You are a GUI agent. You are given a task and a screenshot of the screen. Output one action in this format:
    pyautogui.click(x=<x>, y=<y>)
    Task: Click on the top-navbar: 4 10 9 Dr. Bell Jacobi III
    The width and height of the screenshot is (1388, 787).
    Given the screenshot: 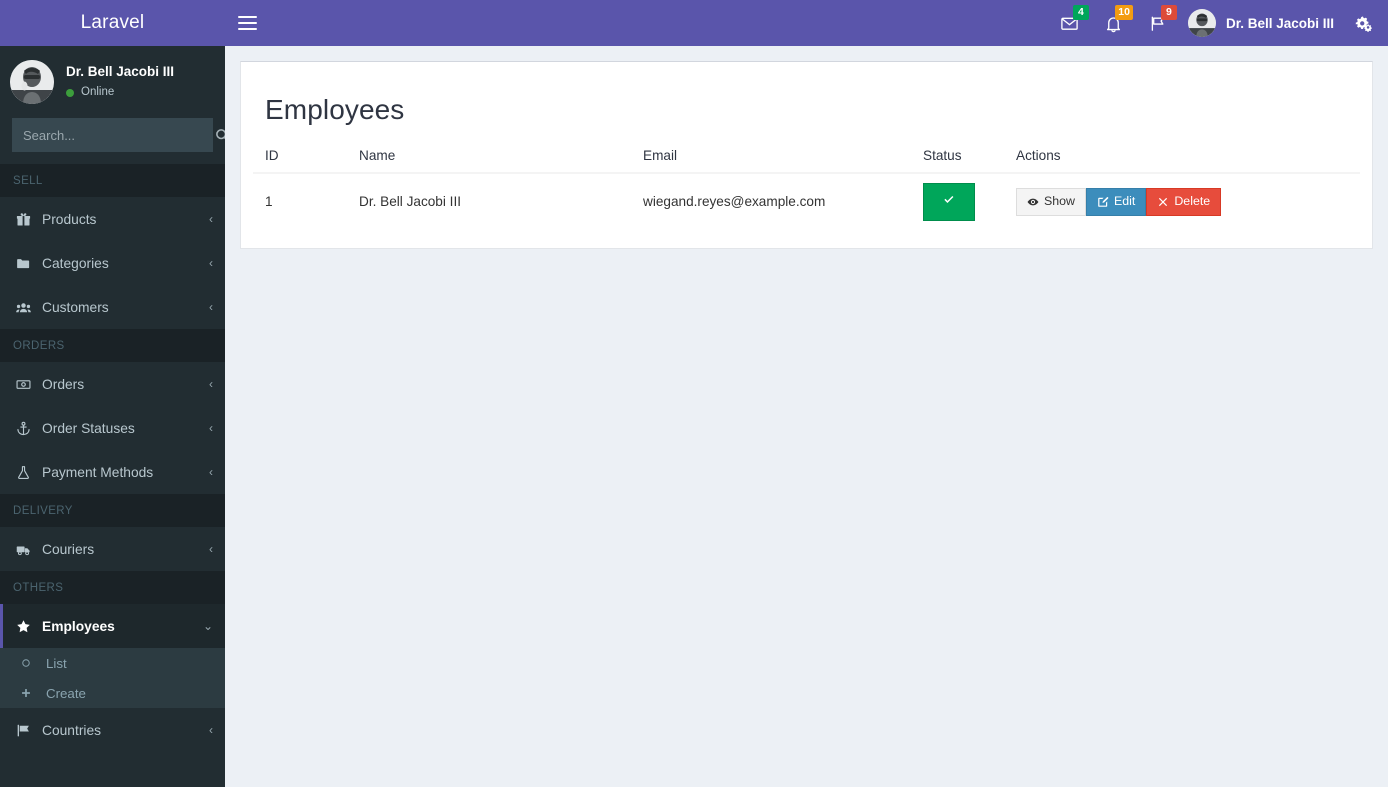 What is the action you would take?
    pyautogui.click(x=806, y=23)
    